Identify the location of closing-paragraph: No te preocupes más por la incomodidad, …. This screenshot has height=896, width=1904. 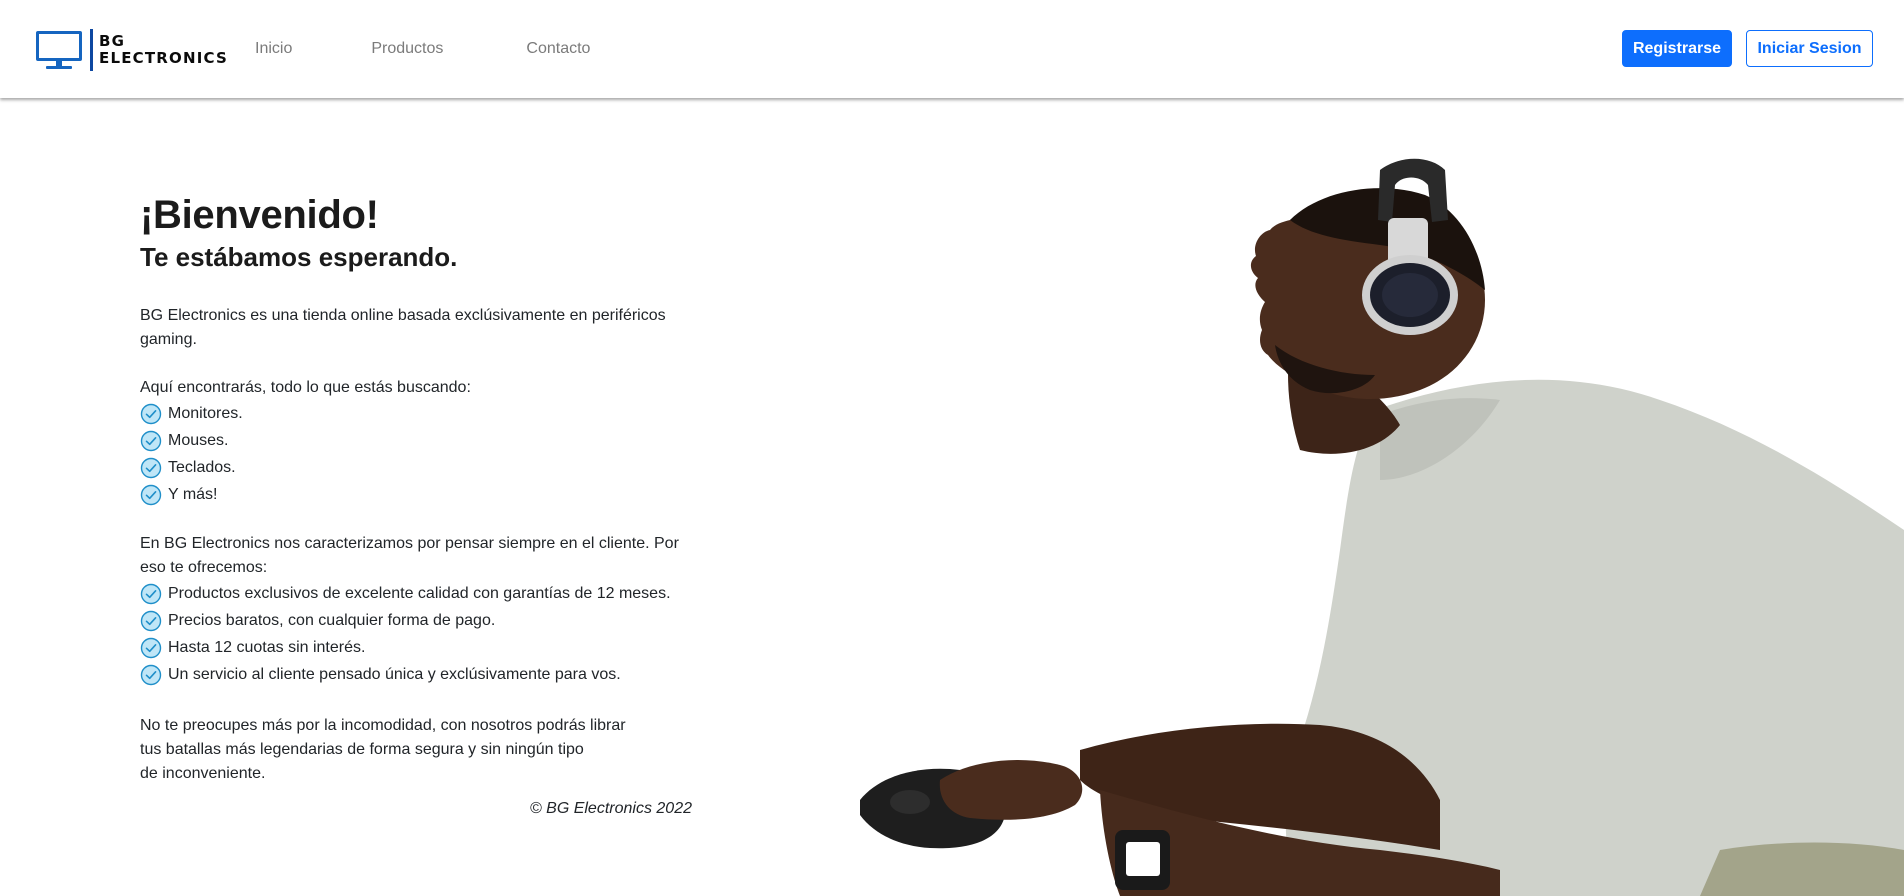
(416, 750).